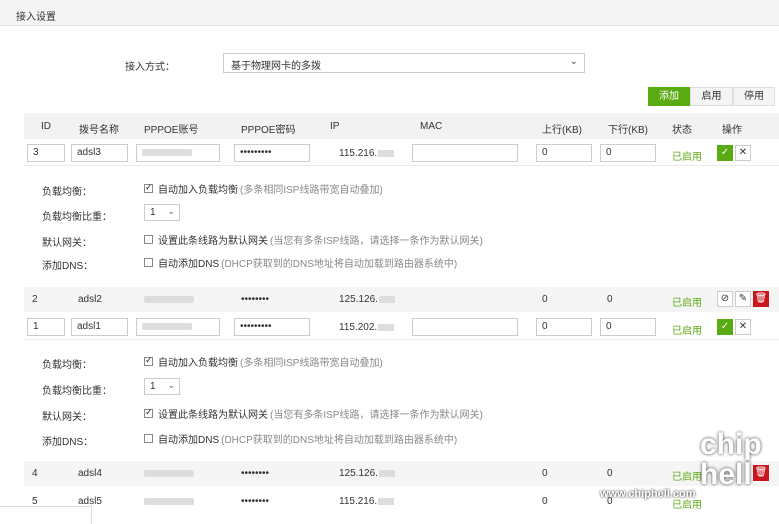 Image resolution: width=779 pixels, height=524 pixels. What do you see at coordinates (90, 299) in the screenshot?
I see `name-value: adsl2` at bounding box center [90, 299].